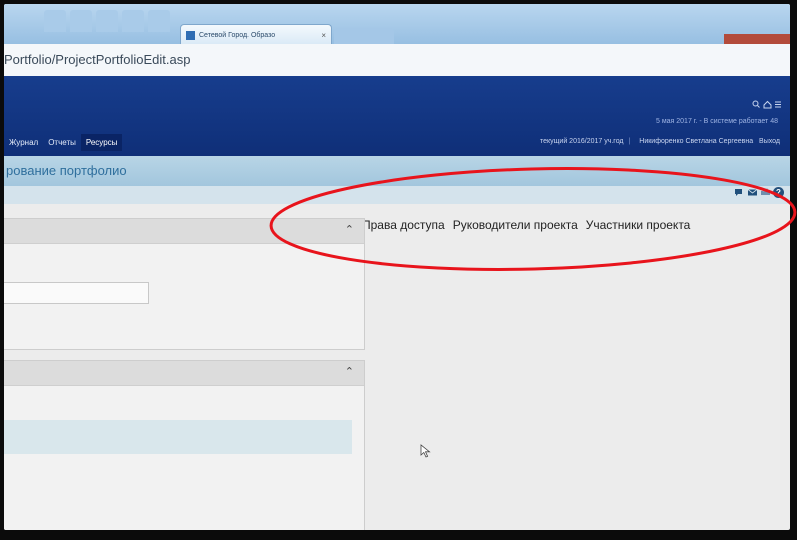 The image size is (797, 540). Describe the element at coordinates (759, 192) in the screenshot. I see `toolbar-icons: ?` at that location.